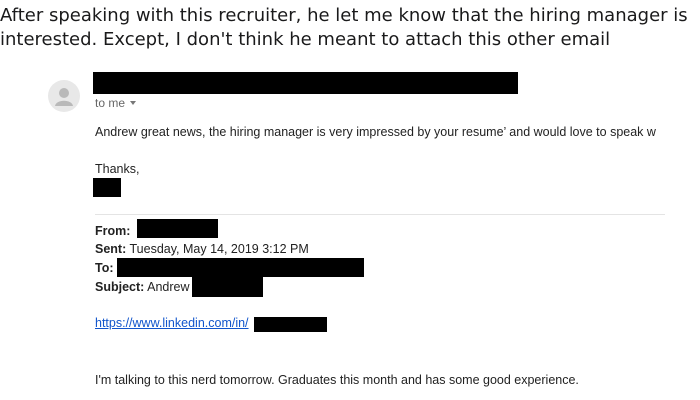 This screenshot has height=400, width=700. Describe the element at coordinates (107, 187) in the screenshot. I see `redacted-signature` at that location.